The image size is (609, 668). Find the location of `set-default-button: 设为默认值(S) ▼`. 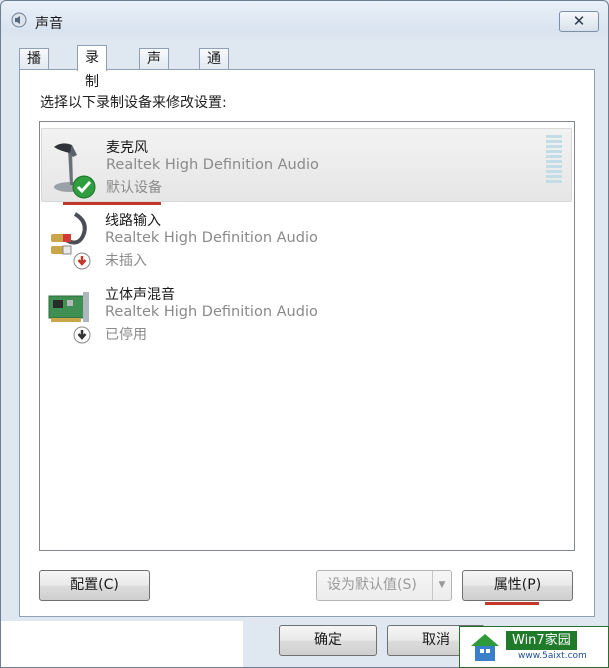

set-default-button: 设为默认值(S) ▼ is located at coordinates (384, 585).